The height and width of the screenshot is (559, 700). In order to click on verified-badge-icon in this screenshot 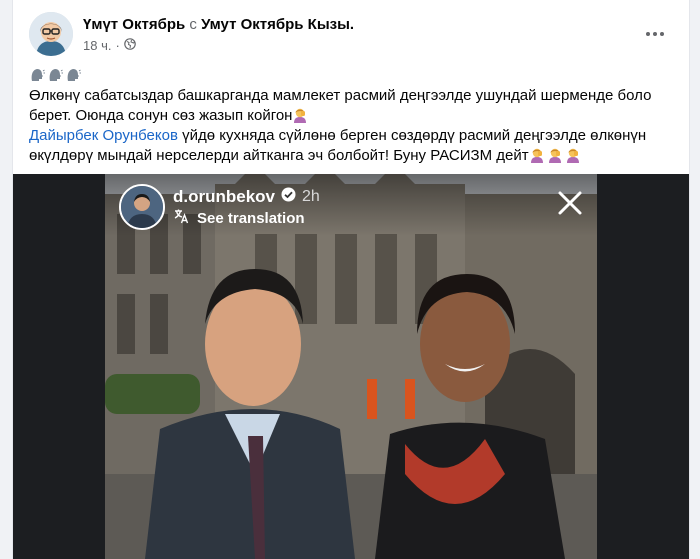, I will do `click(288, 197)`.